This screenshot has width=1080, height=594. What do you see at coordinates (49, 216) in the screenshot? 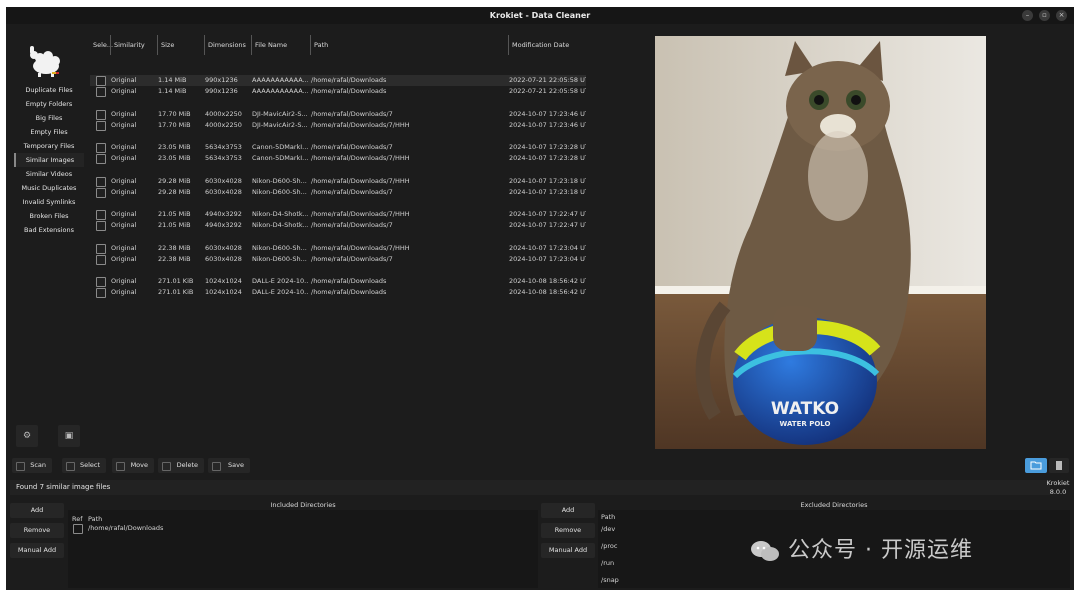
I see `sidebar-item-broken-files: Broken Files` at bounding box center [49, 216].